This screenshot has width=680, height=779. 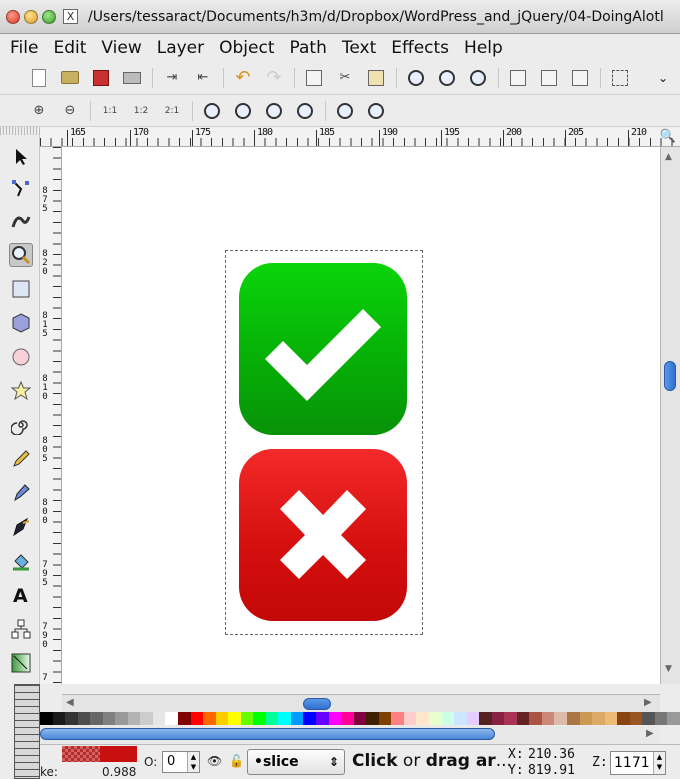 I want to click on stroke-indicator, so click(x=118, y=754).